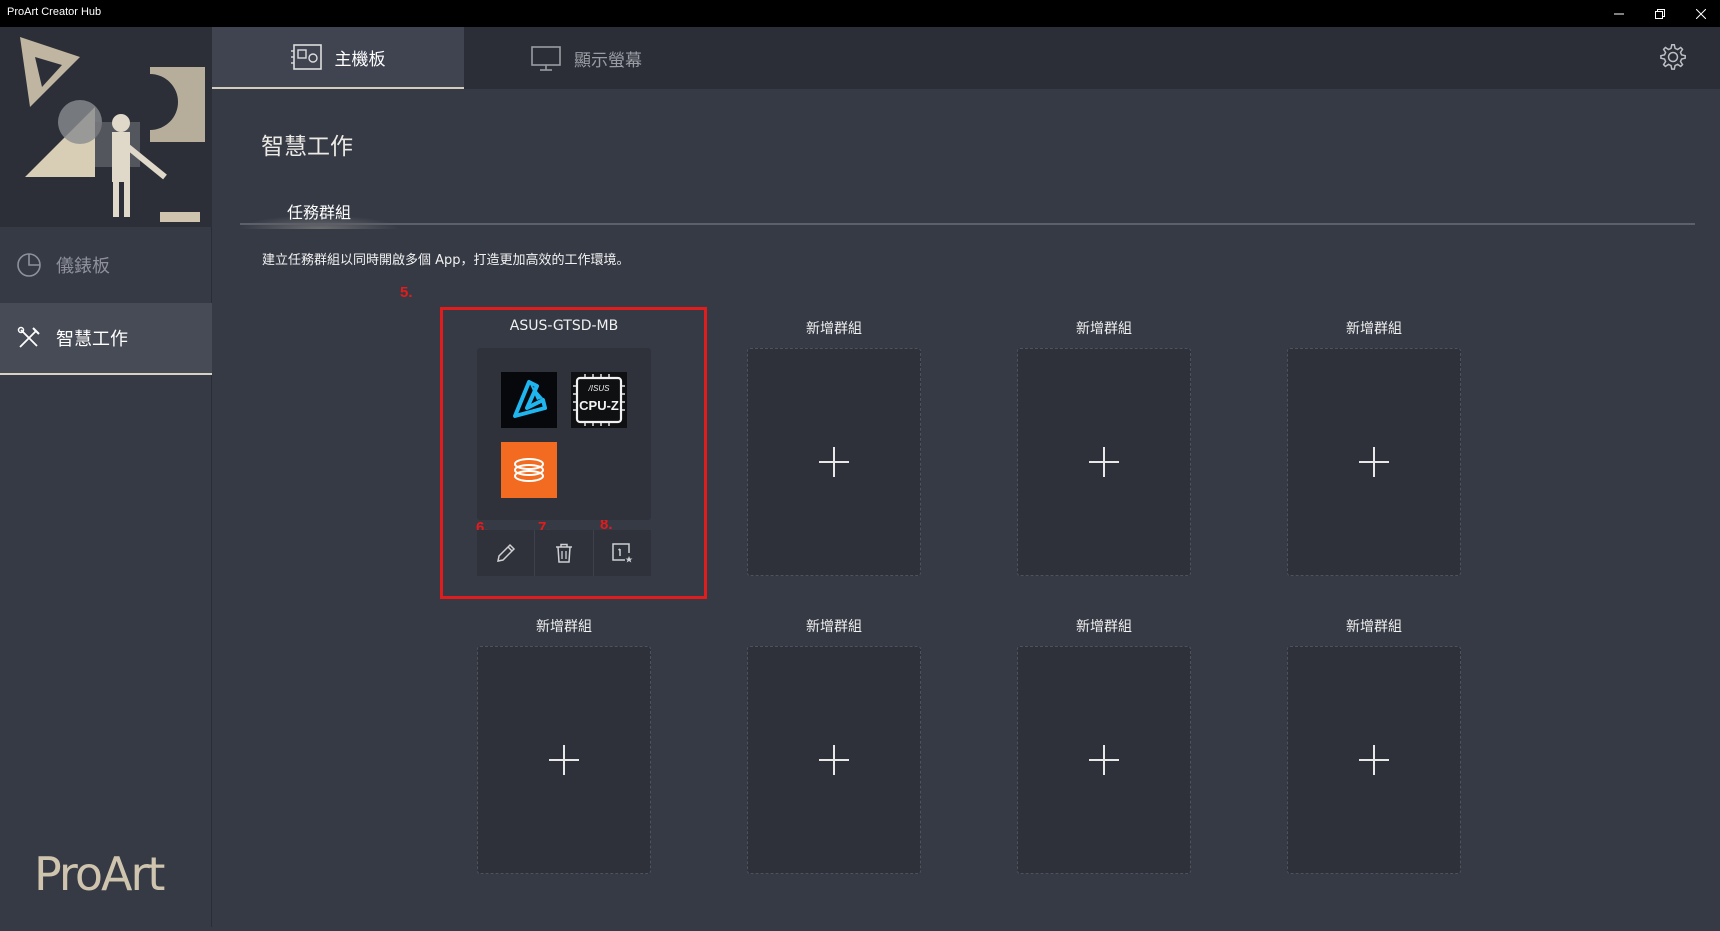  Describe the element at coordinates (54, 12) in the screenshot. I see `window-title: ProArt Creator Hub` at that location.